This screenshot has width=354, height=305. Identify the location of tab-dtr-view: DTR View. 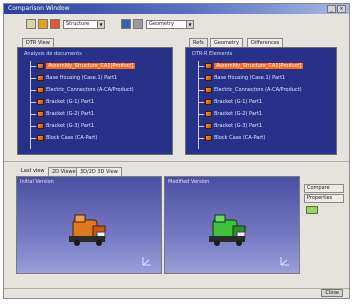
(38, 42).